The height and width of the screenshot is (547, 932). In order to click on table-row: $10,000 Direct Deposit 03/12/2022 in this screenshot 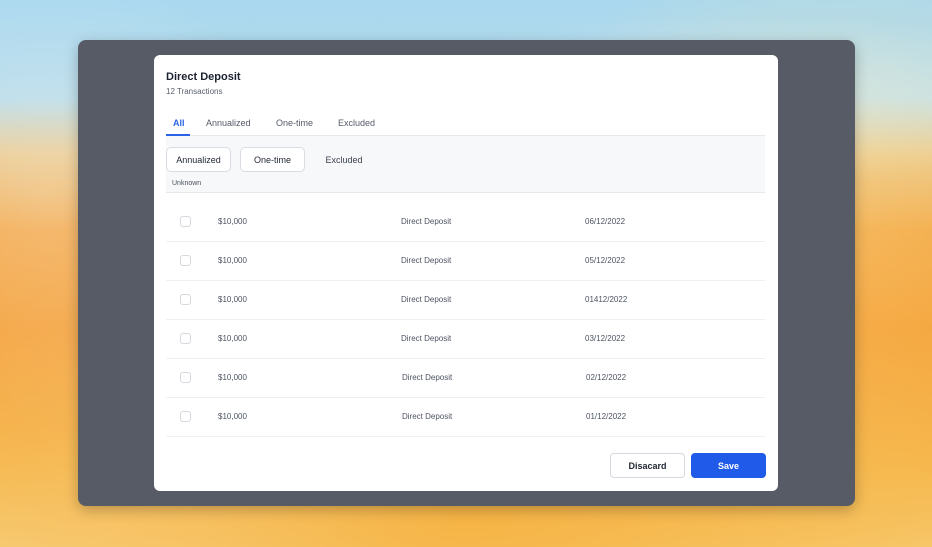, I will do `click(465, 339)`.